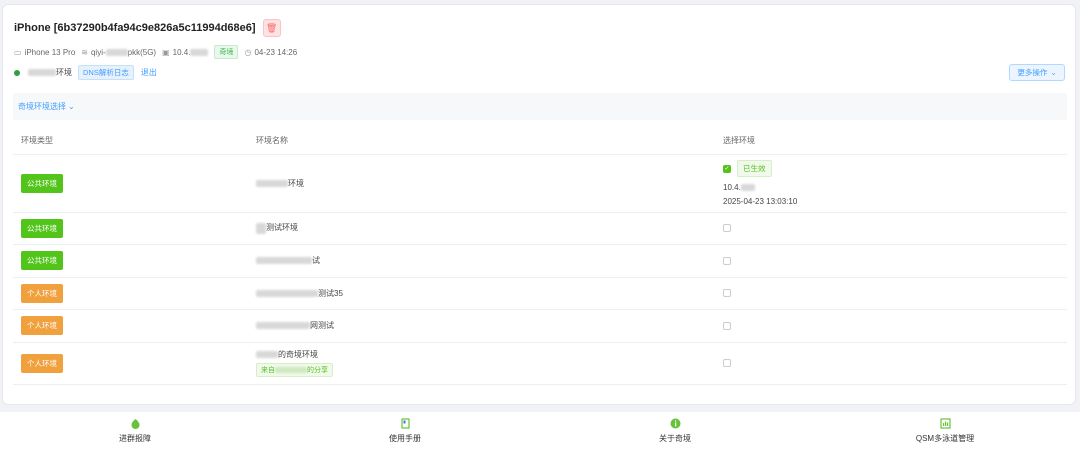 The image size is (1080, 449). I want to click on table-row: 公共环境 试, so click(540, 261).